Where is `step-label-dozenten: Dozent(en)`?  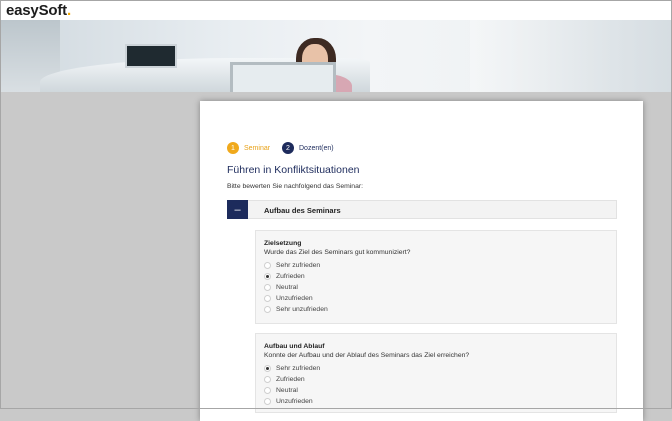
step-label-dozenten: Dozent(en) is located at coordinates (316, 148).